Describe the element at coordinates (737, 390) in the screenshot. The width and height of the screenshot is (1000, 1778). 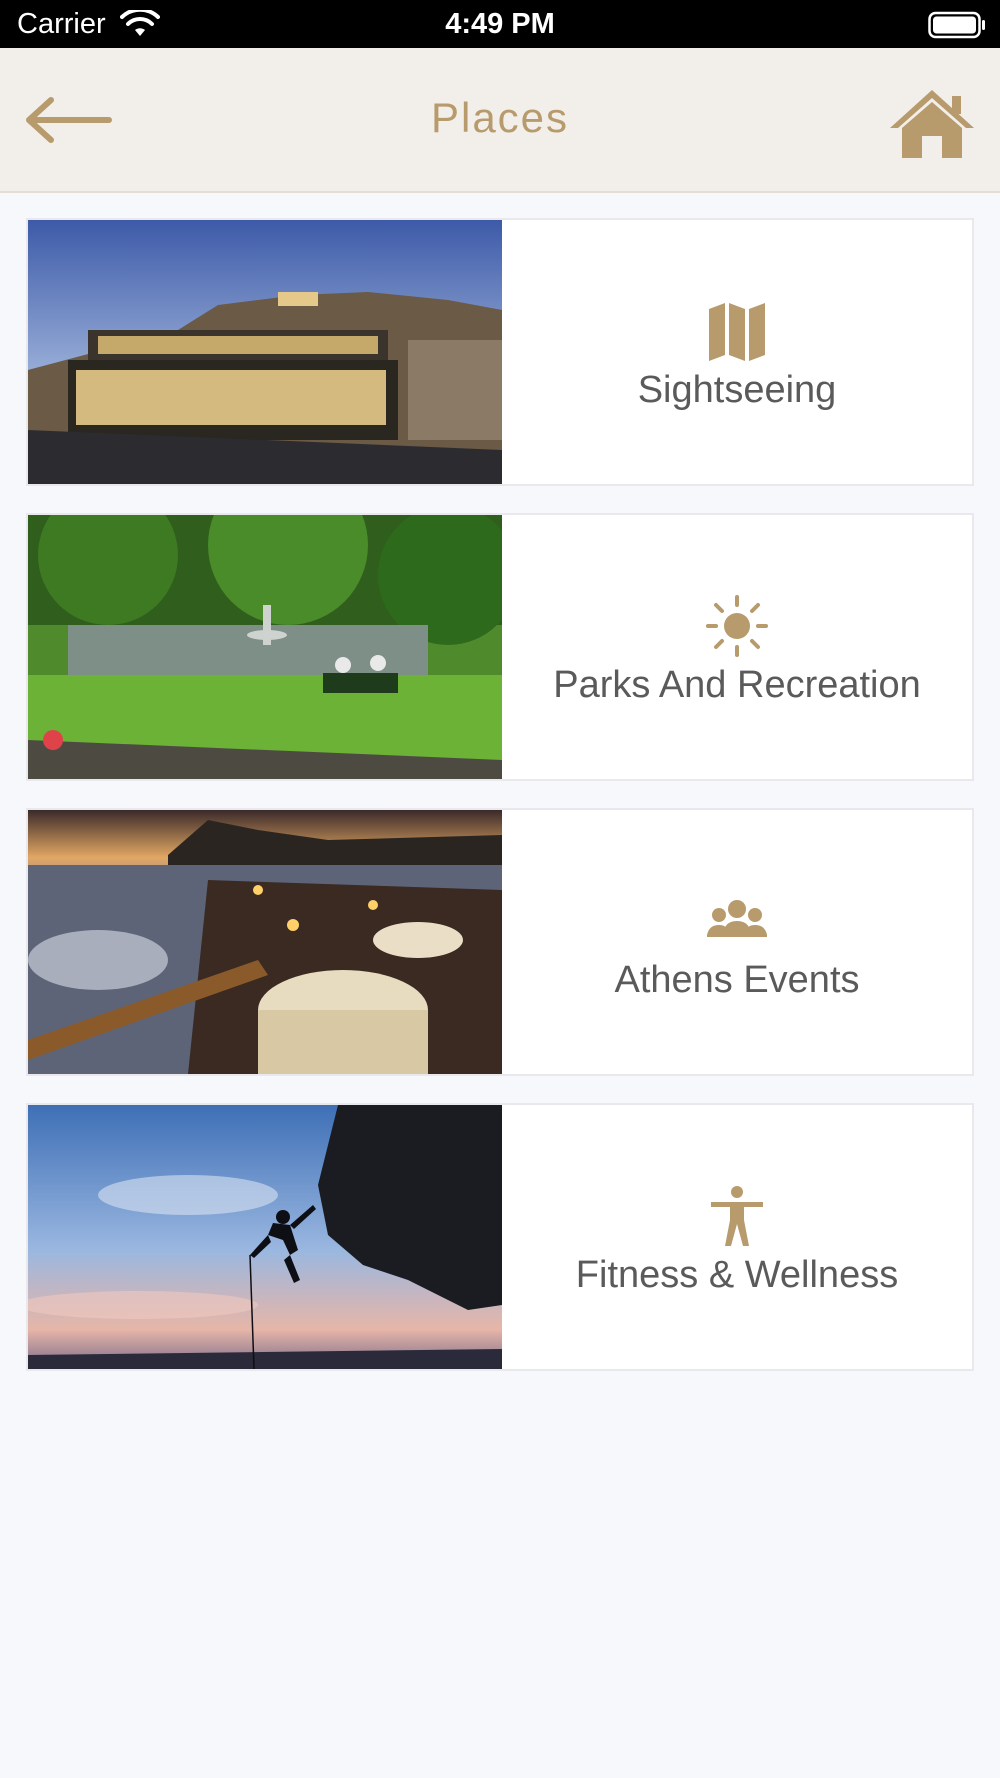
I see `card-label: Sightseeing` at that location.